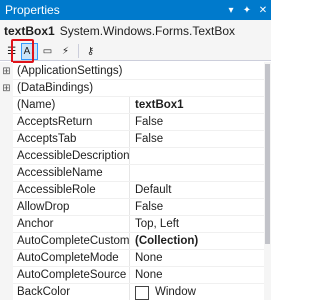  I want to click on window-title: Properties, so click(32, 10).